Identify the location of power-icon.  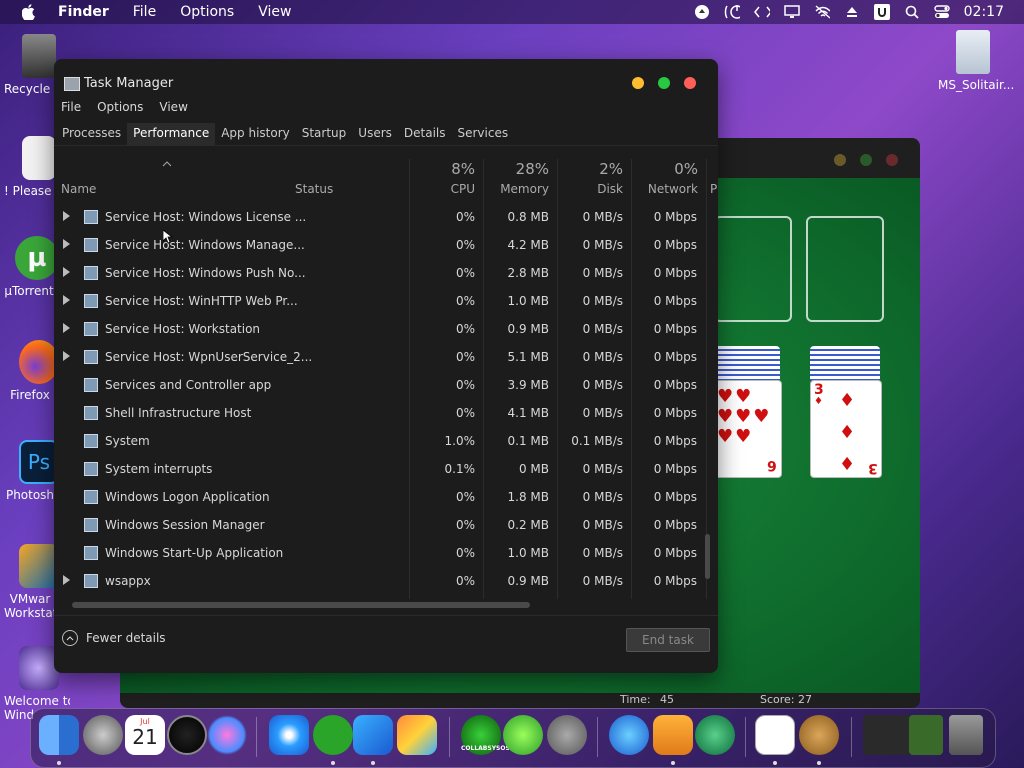
(732, 12).